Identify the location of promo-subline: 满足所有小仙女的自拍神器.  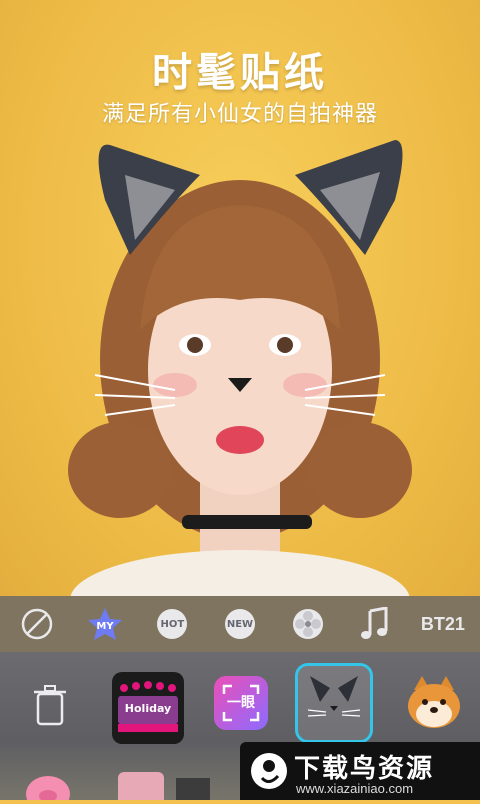
(239, 114).